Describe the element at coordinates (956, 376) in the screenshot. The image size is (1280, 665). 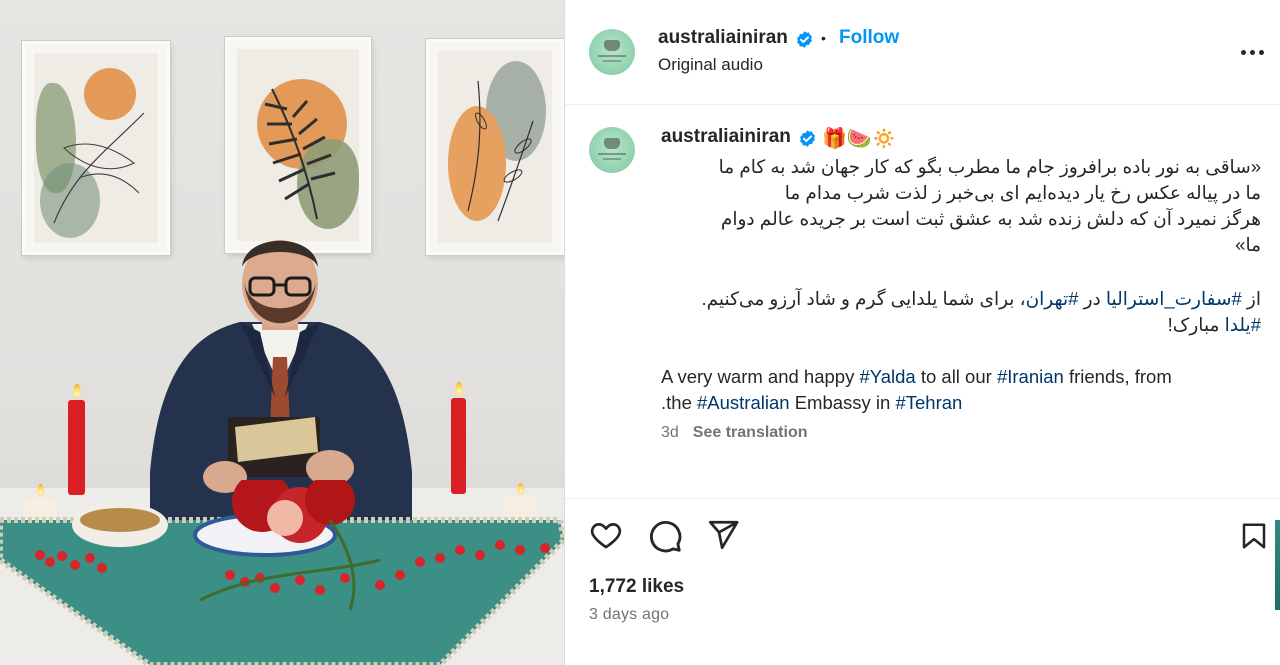
I see `en-text: to all our` at that location.